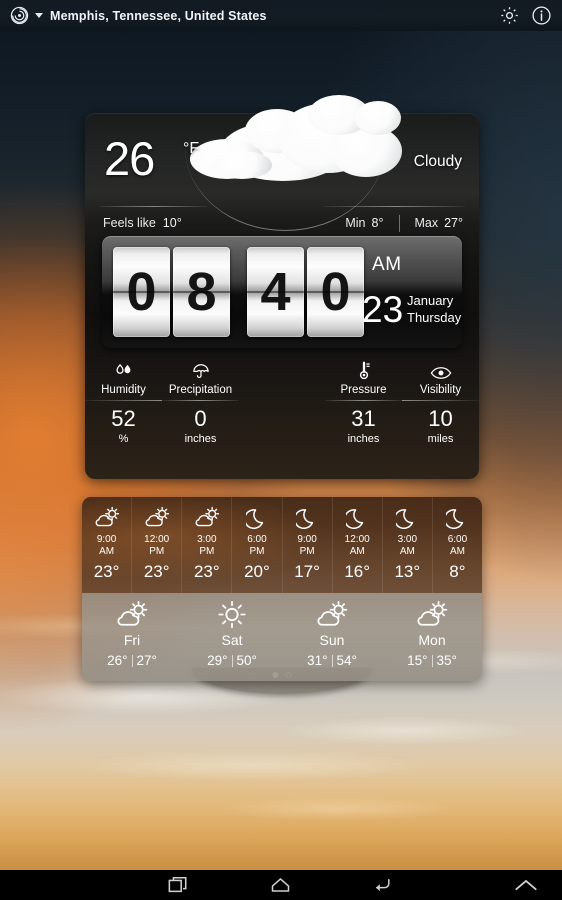 This screenshot has height=900, width=562. I want to click on clock-hour-ones: 8, so click(201, 292).